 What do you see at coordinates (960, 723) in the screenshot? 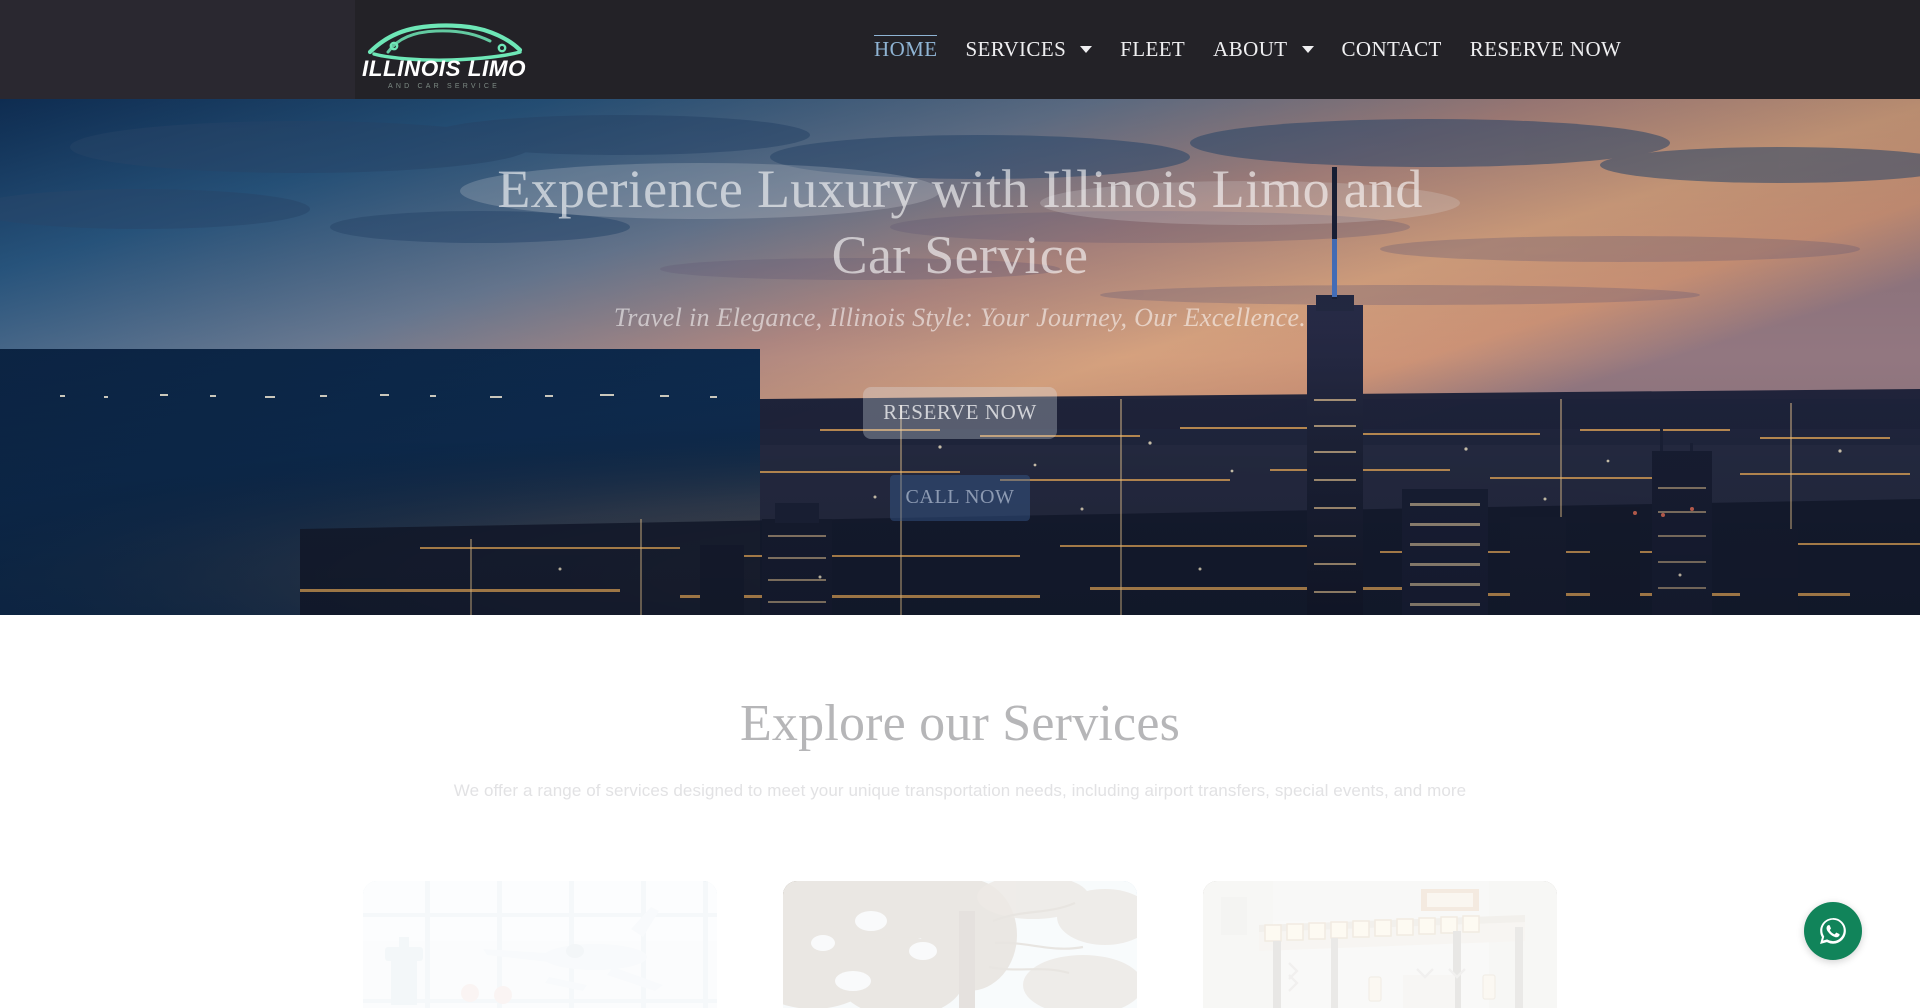
I see `services-title: Explore our Services` at bounding box center [960, 723].